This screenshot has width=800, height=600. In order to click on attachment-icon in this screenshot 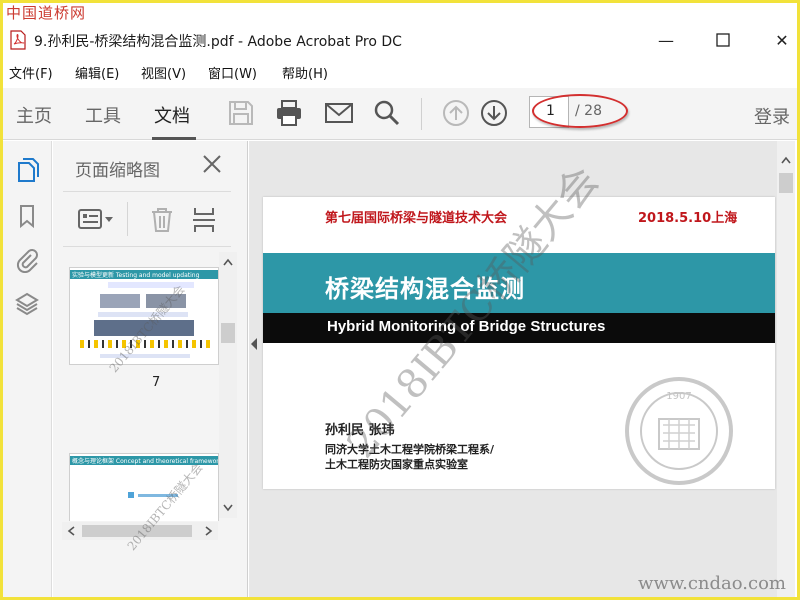, I will do `click(27, 260)`.